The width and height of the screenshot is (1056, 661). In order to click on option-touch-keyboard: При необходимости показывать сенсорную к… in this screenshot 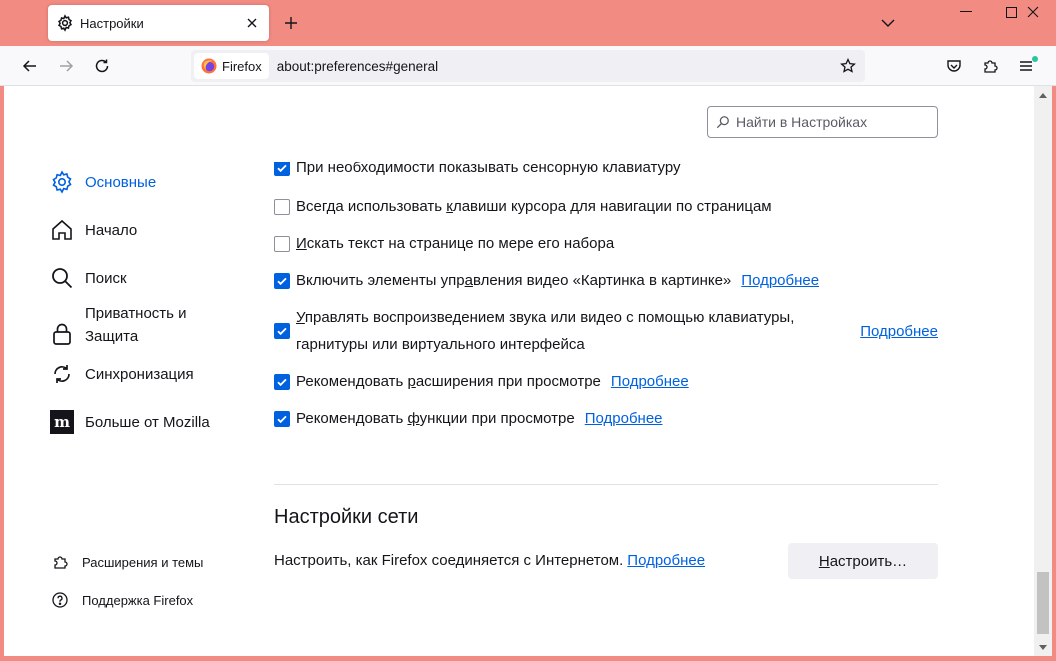, I will do `click(606, 171)`.